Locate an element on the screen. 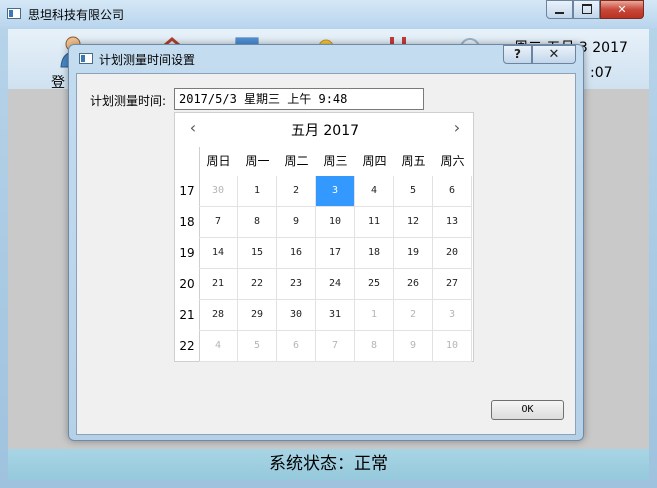 The image size is (657, 488). calendar-day: 31 is located at coordinates (335, 315).